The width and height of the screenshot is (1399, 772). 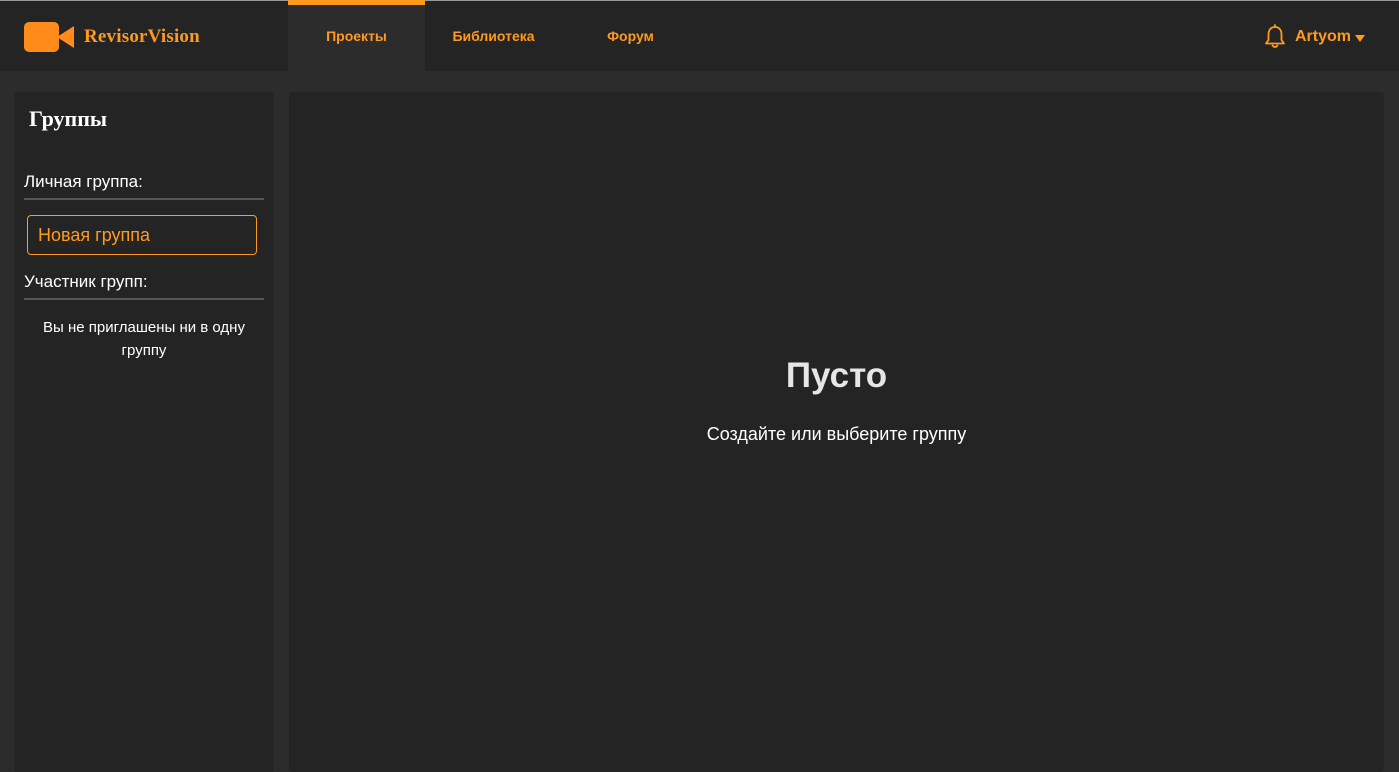 I want to click on personal-group-label: Личная группа:, so click(x=83, y=181).